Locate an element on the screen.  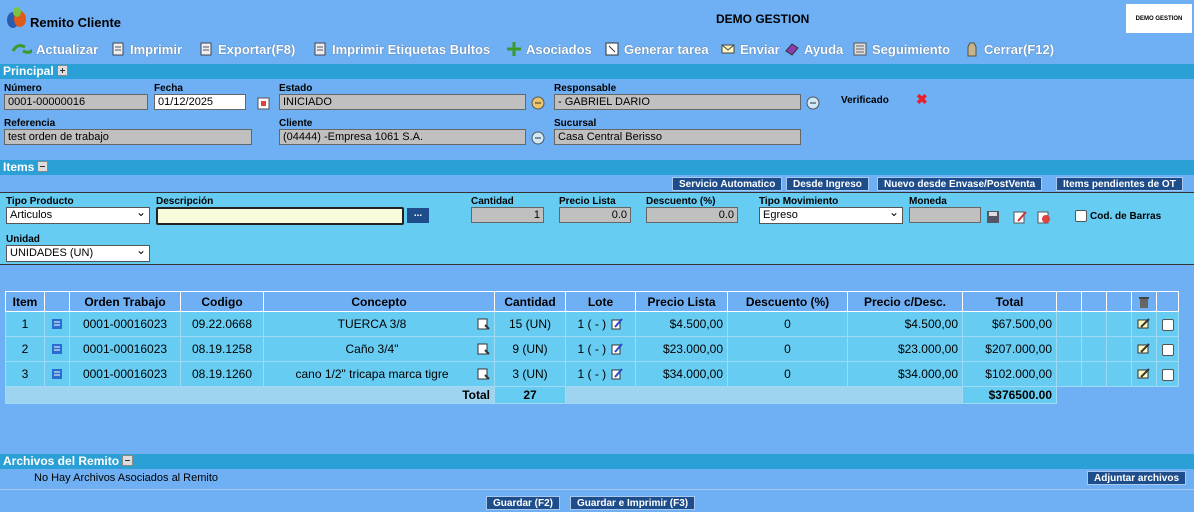
no-files-text: No Hay Archivos Asociados al Remito is located at coordinates (126, 478).